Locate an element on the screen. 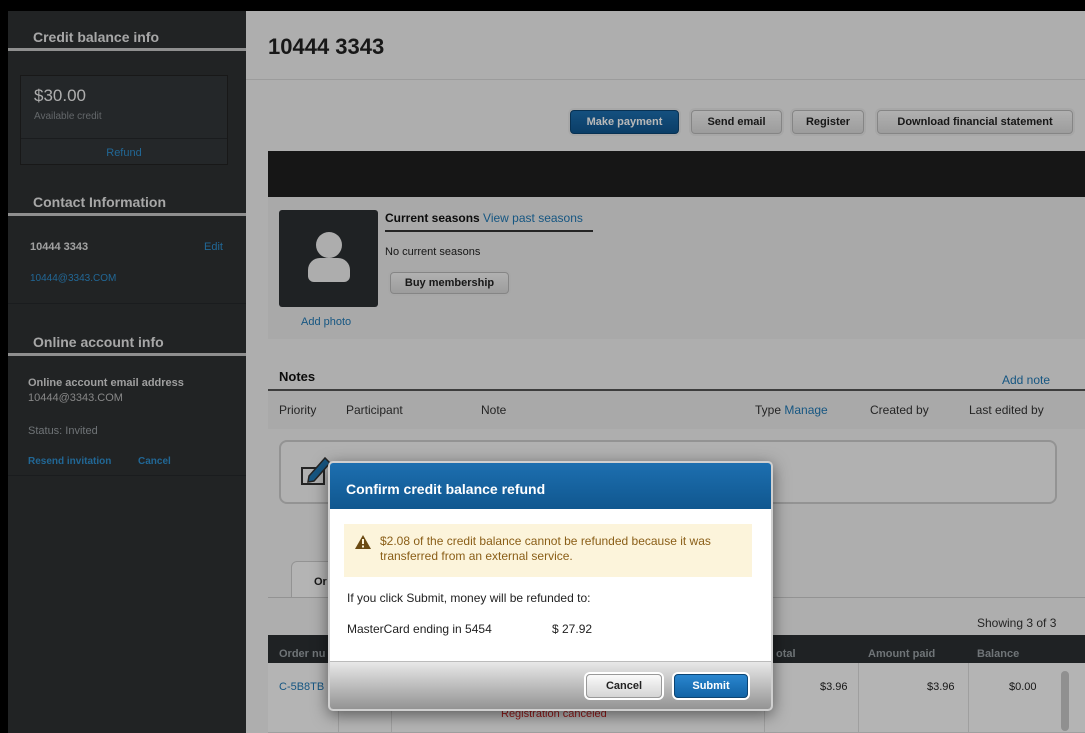 This screenshot has width=1085, height=733. dialog-title: Confirm credit balance refund is located at coordinates (550, 486).